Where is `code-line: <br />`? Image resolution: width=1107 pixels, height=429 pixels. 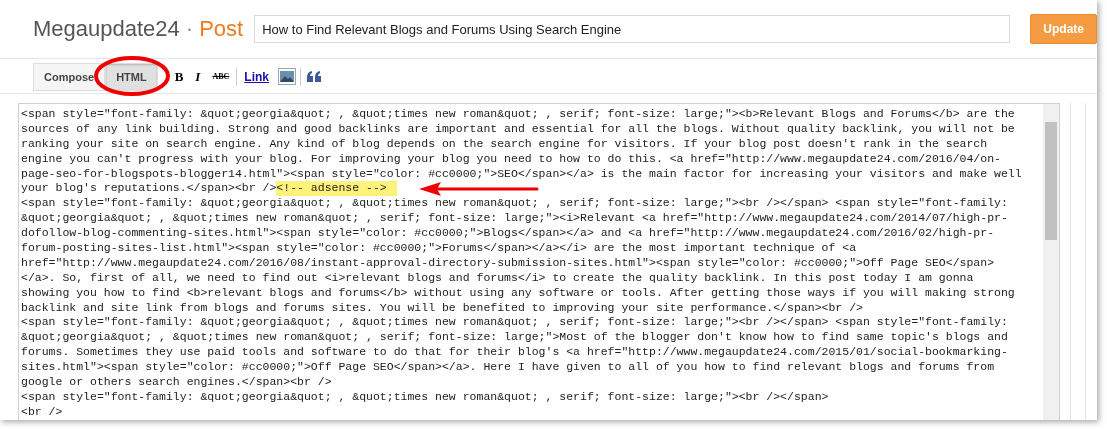
code-line: <br /> is located at coordinates (42, 412).